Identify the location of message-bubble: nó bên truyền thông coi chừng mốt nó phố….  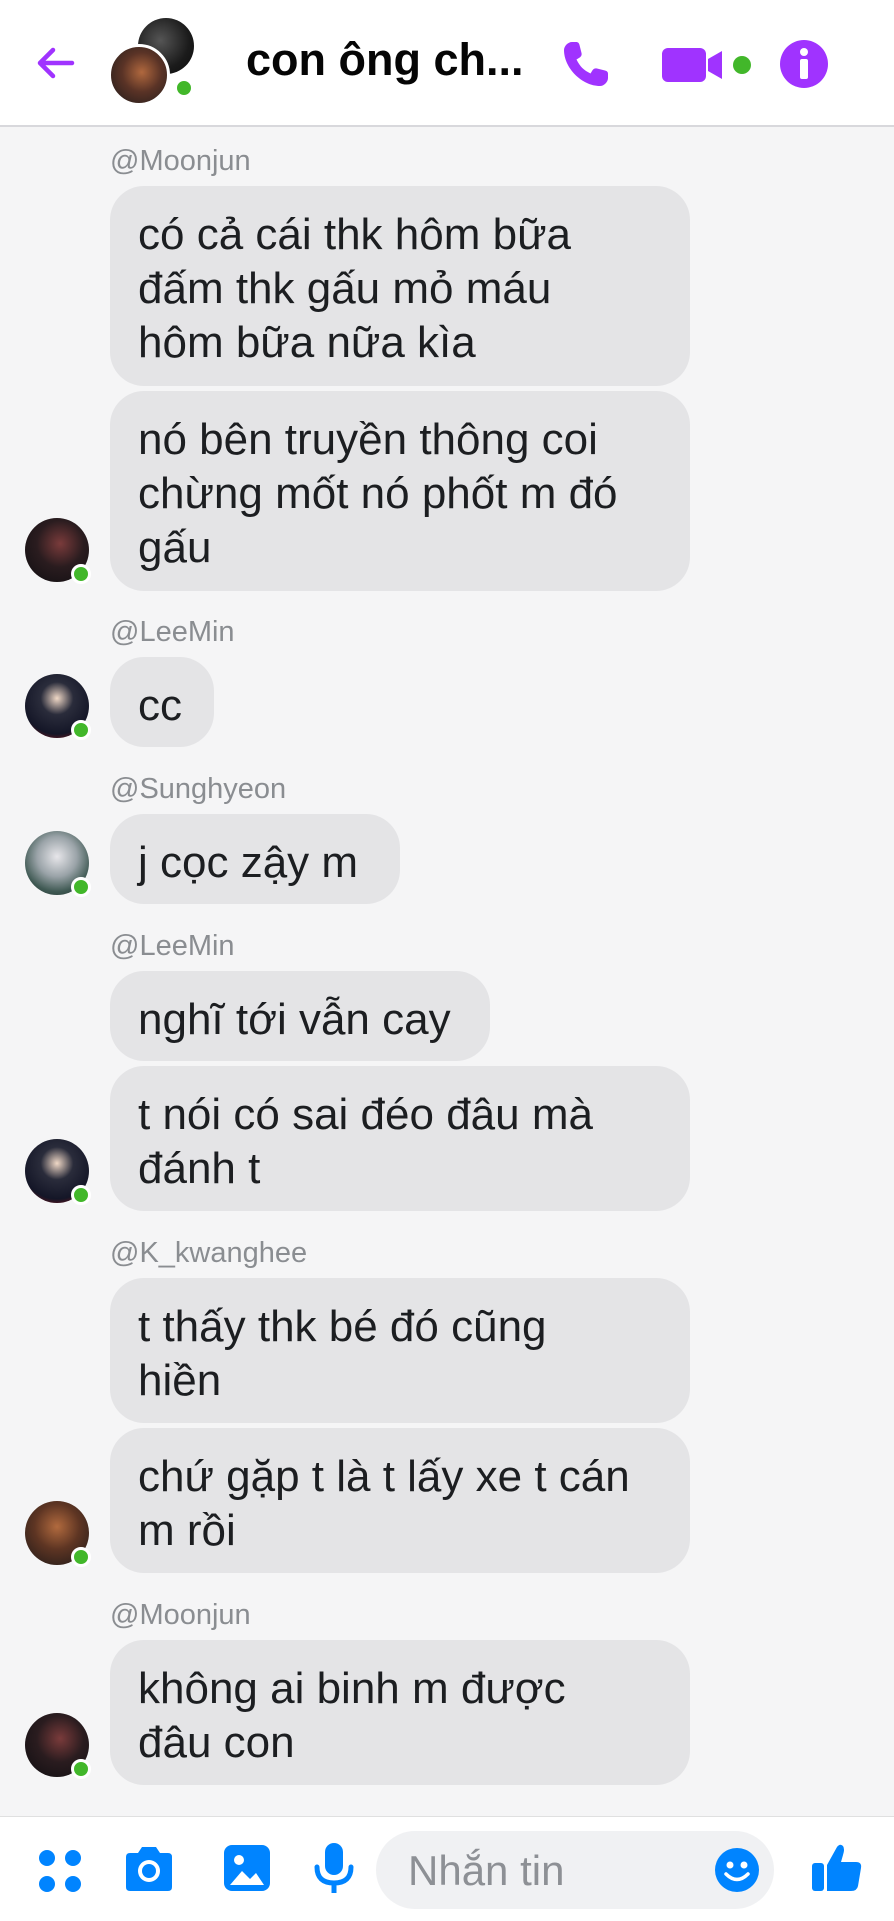
(400, 491).